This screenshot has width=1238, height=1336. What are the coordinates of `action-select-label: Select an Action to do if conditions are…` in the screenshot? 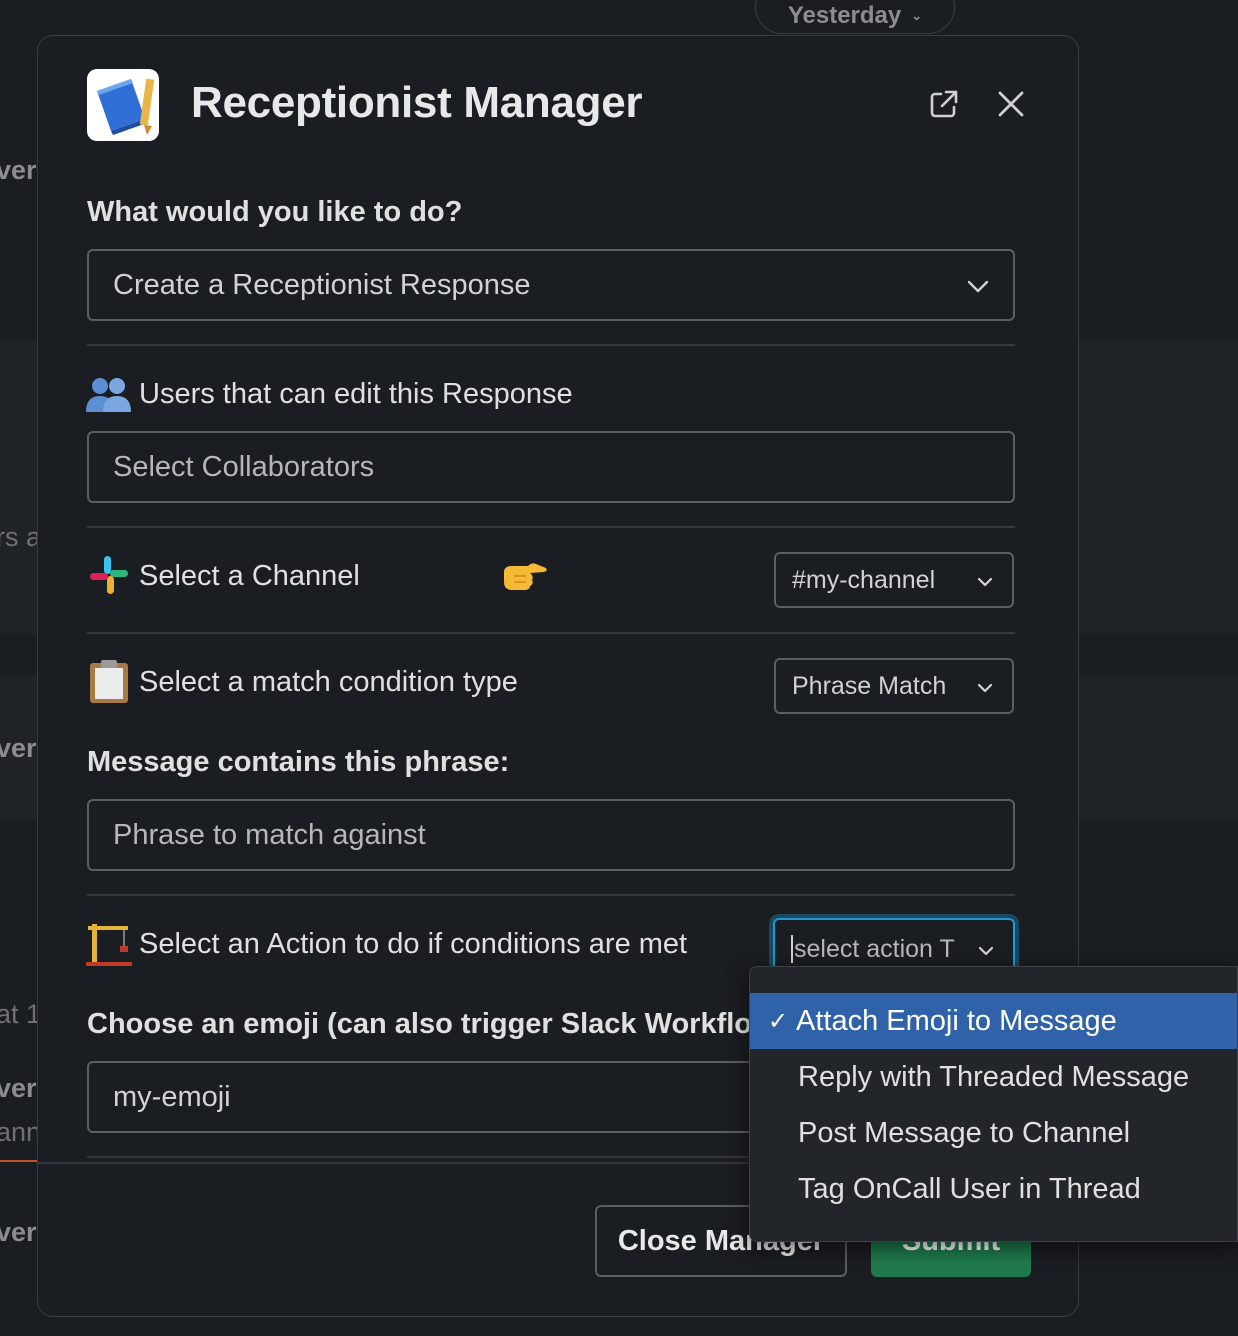 It's located at (413, 944).